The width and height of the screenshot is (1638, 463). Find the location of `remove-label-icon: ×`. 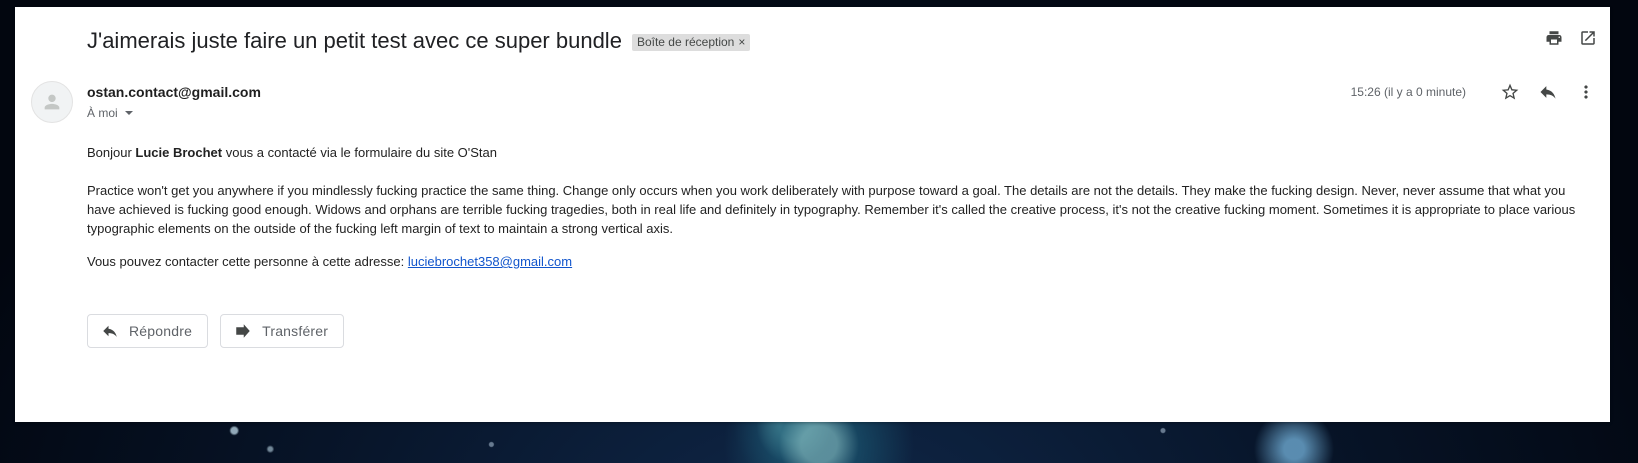

remove-label-icon: × is located at coordinates (741, 42).